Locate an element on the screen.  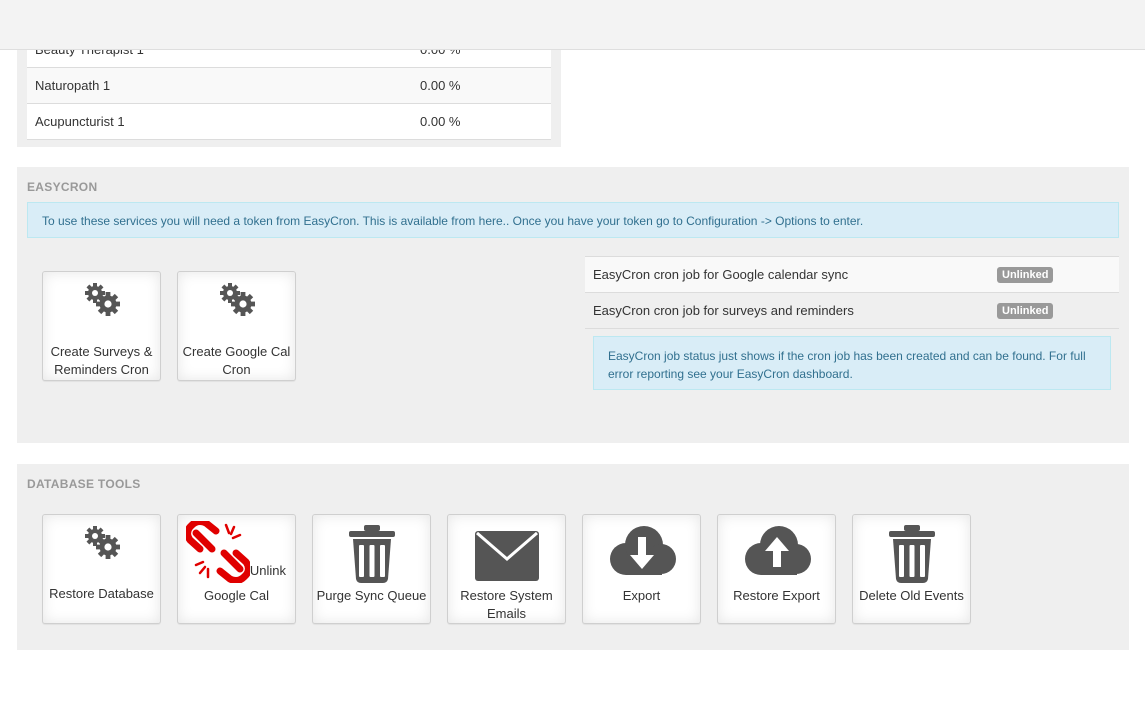
table-row: Acupuncturist 1 0.00 % is located at coordinates (289, 121).